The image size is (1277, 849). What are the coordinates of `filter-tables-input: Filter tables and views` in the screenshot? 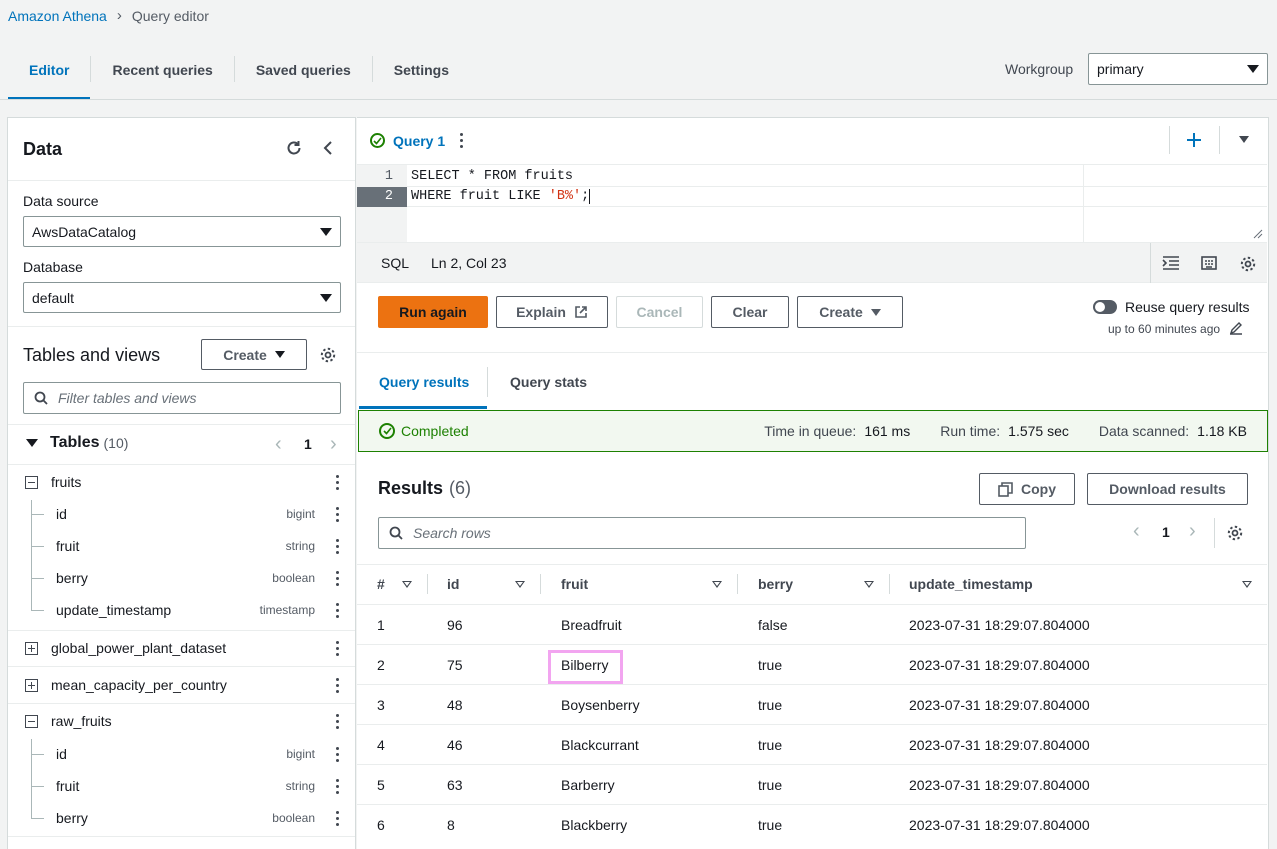 It's located at (182, 398).